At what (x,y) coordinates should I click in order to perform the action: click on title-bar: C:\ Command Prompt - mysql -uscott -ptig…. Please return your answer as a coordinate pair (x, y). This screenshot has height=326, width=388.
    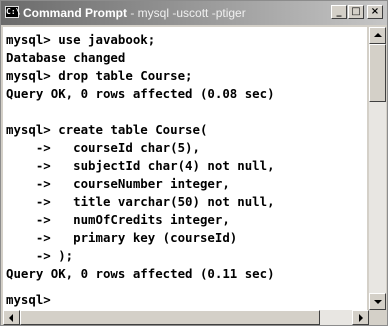
    Looking at the image, I should click on (194, 13).